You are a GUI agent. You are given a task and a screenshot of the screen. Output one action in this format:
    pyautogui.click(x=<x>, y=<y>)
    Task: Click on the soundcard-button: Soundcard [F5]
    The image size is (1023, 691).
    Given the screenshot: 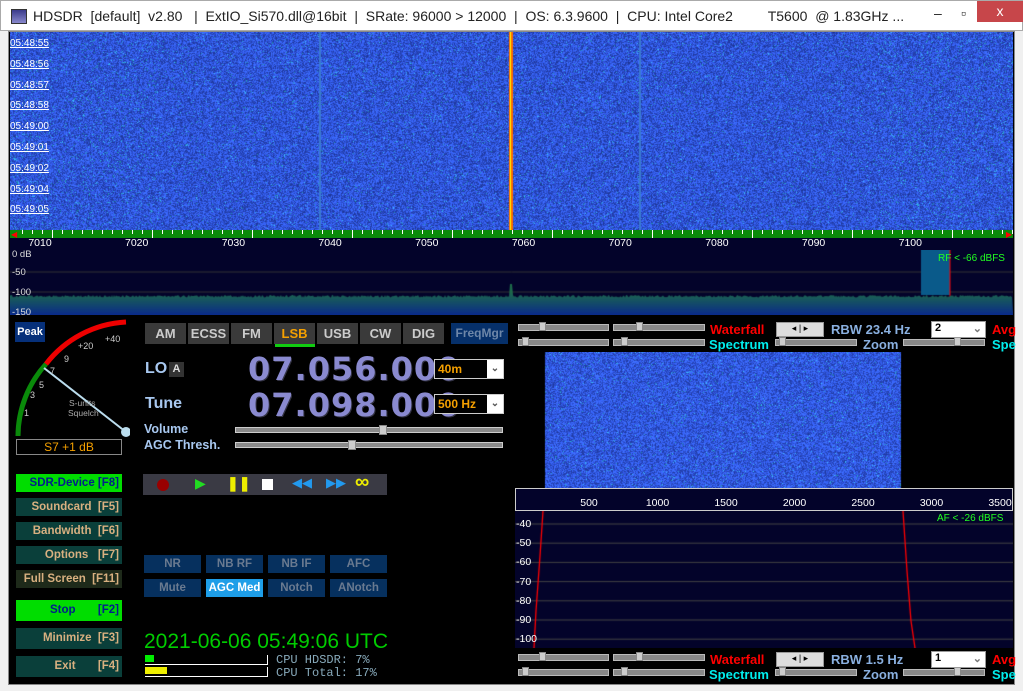 What is the action you would take?
    pyautogui.click(x=69, y=507)
    